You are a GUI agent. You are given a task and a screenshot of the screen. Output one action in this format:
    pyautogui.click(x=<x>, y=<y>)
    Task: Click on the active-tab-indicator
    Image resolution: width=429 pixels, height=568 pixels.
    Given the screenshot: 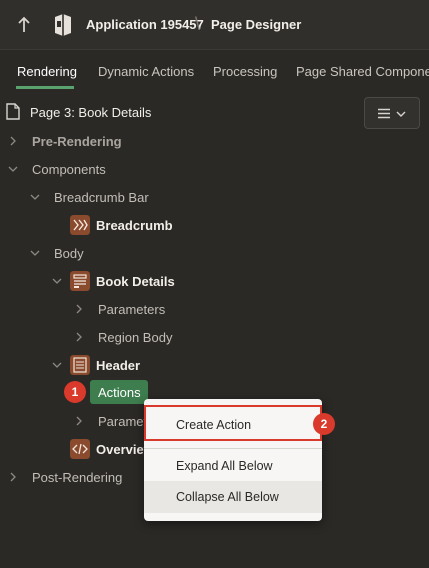 What is the action you would take?
    pyautogui.click(x=45, y=87)
    